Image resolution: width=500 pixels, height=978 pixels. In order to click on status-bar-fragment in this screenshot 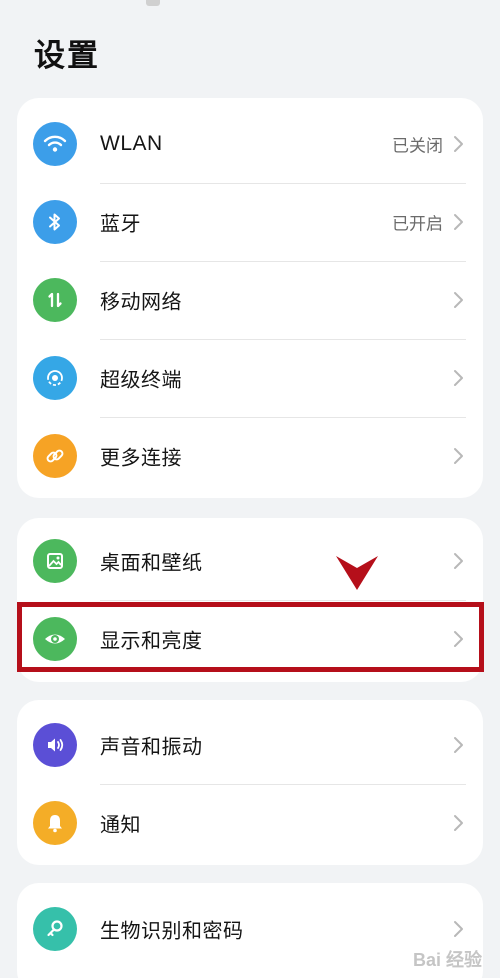, I will do `click(153, 3)`.